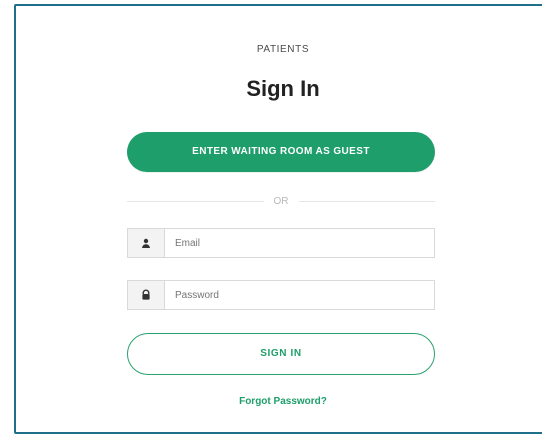 The width and height of the screenshot is (542, 434). Describe the element at coordinates (195, 201) in the screenshot. I see `divider-line-left` at that location.